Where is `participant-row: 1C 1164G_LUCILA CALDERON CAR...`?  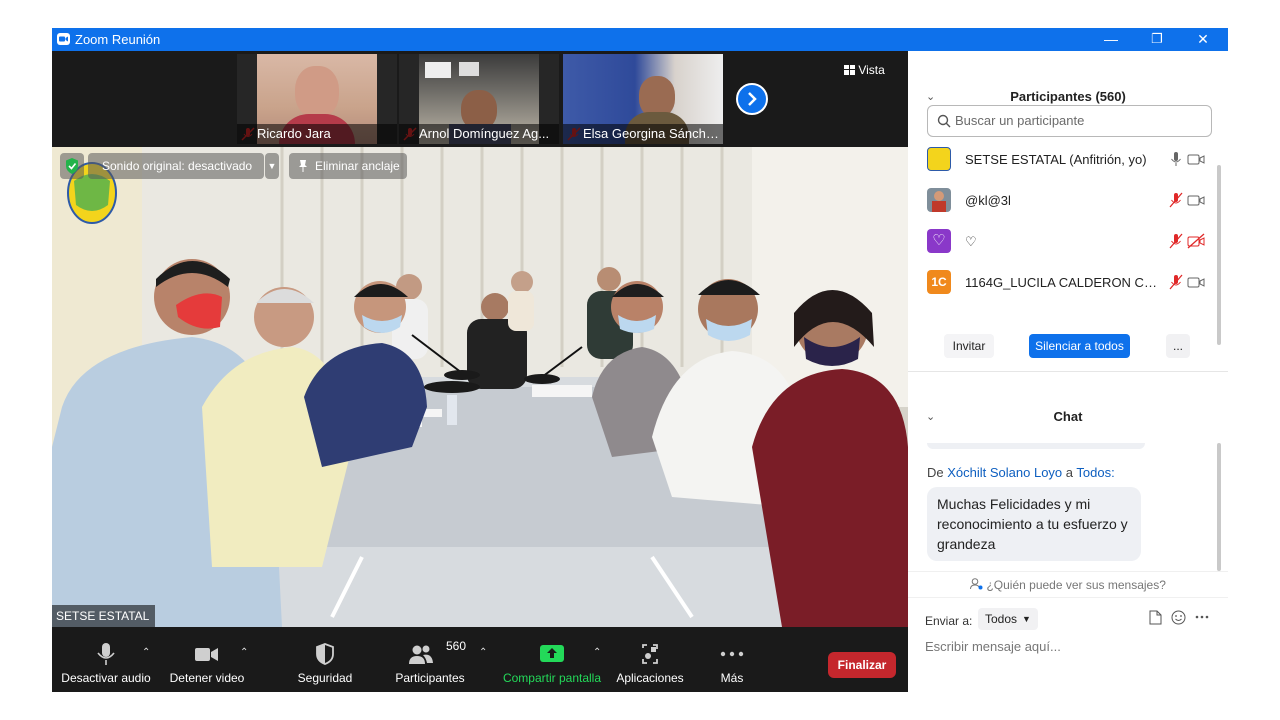 participant-row: 1C 1164G_LUCILA CALDERON CAR... is located at coordinates (1069, 282).